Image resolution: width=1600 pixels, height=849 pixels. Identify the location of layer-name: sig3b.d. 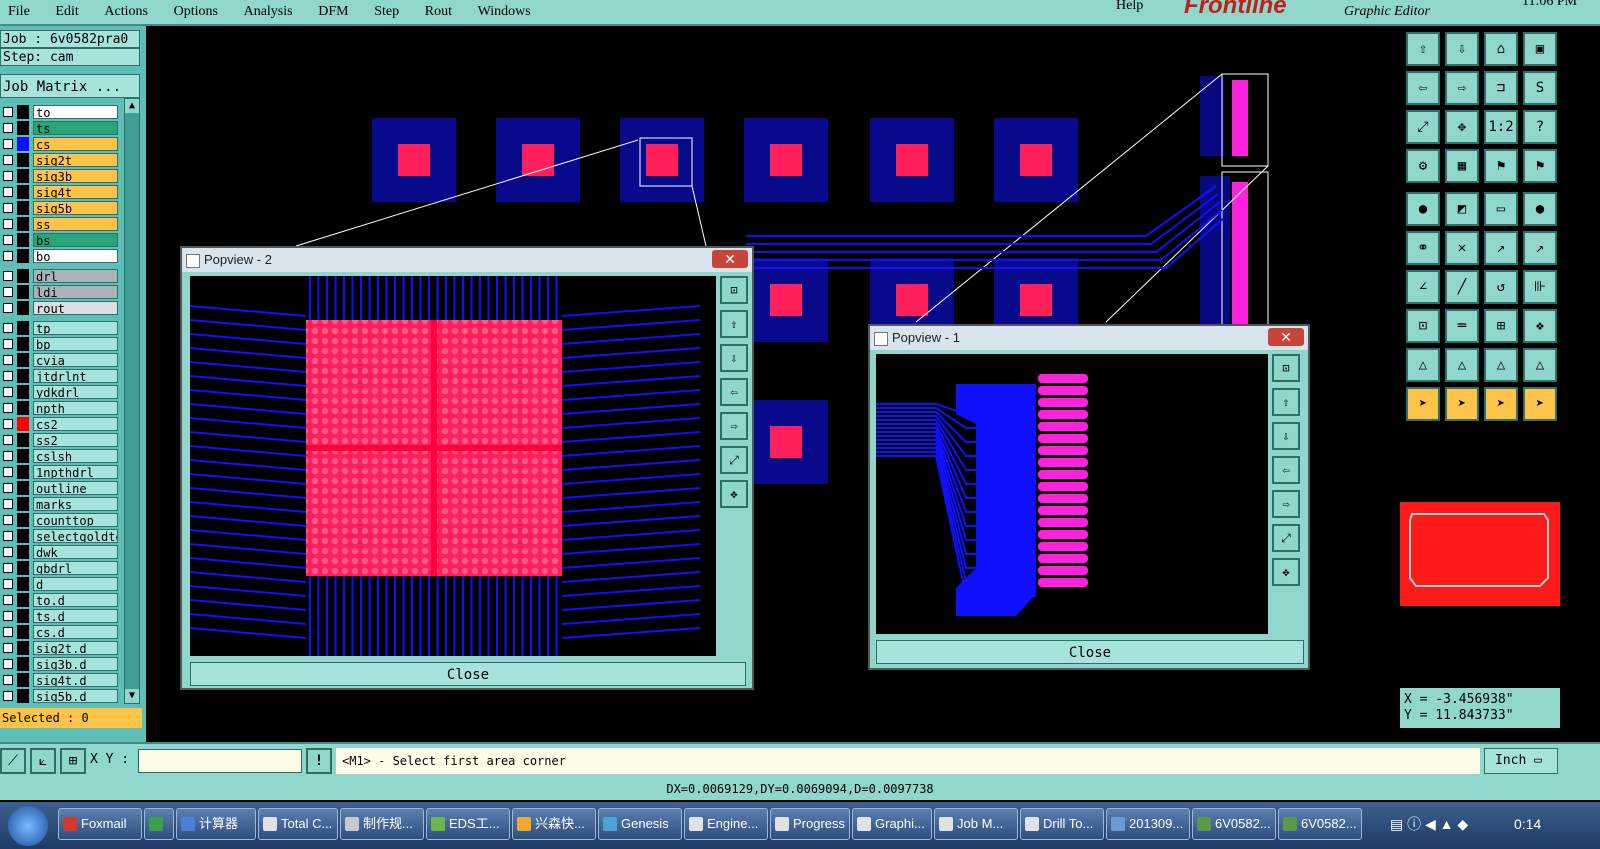
(75, 664).